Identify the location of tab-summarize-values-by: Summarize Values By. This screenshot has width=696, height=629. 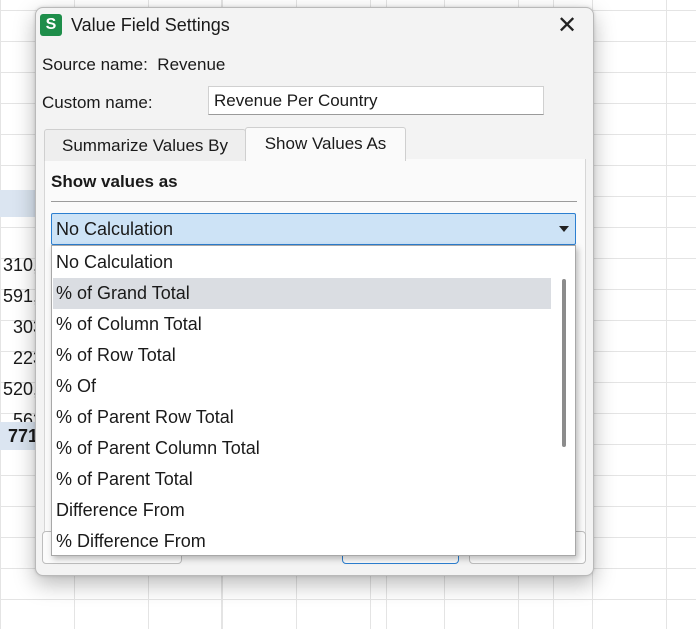
(145, 145).